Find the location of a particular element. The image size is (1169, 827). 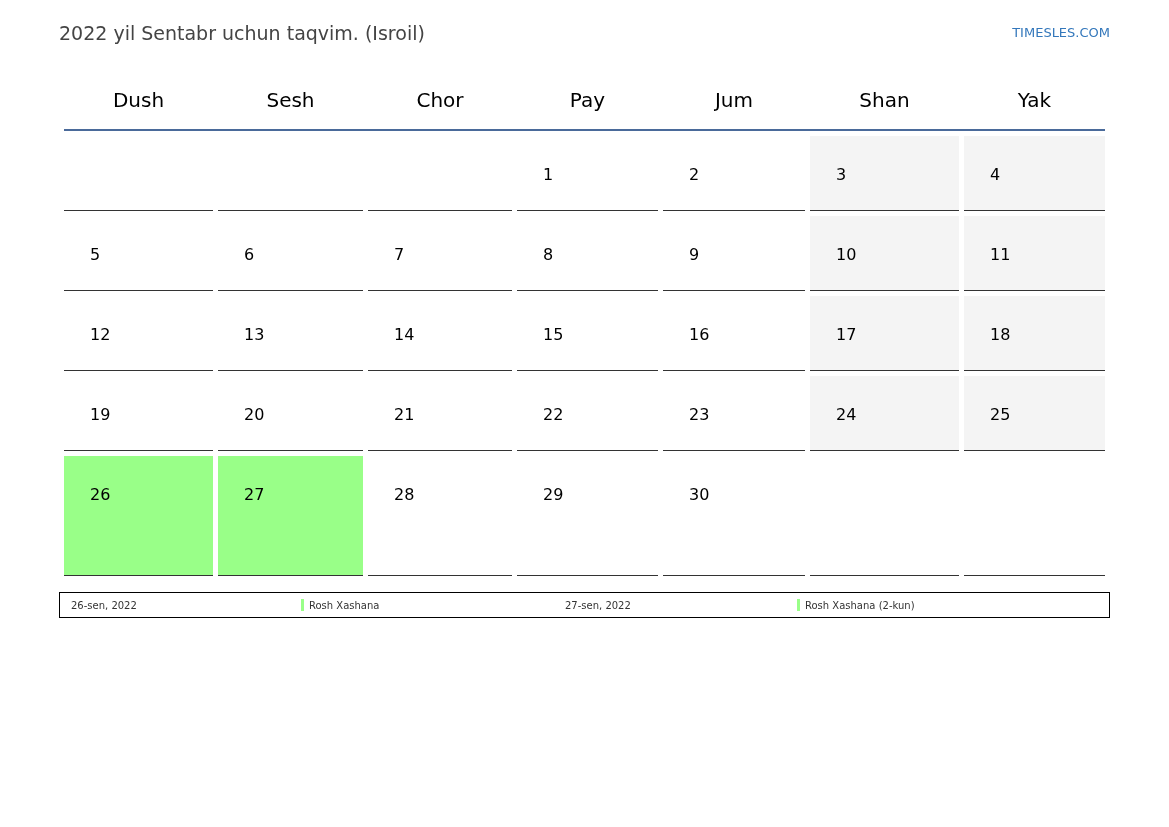

holiday-date: 27-sen, 2022 is located at coordinates (598, 605).